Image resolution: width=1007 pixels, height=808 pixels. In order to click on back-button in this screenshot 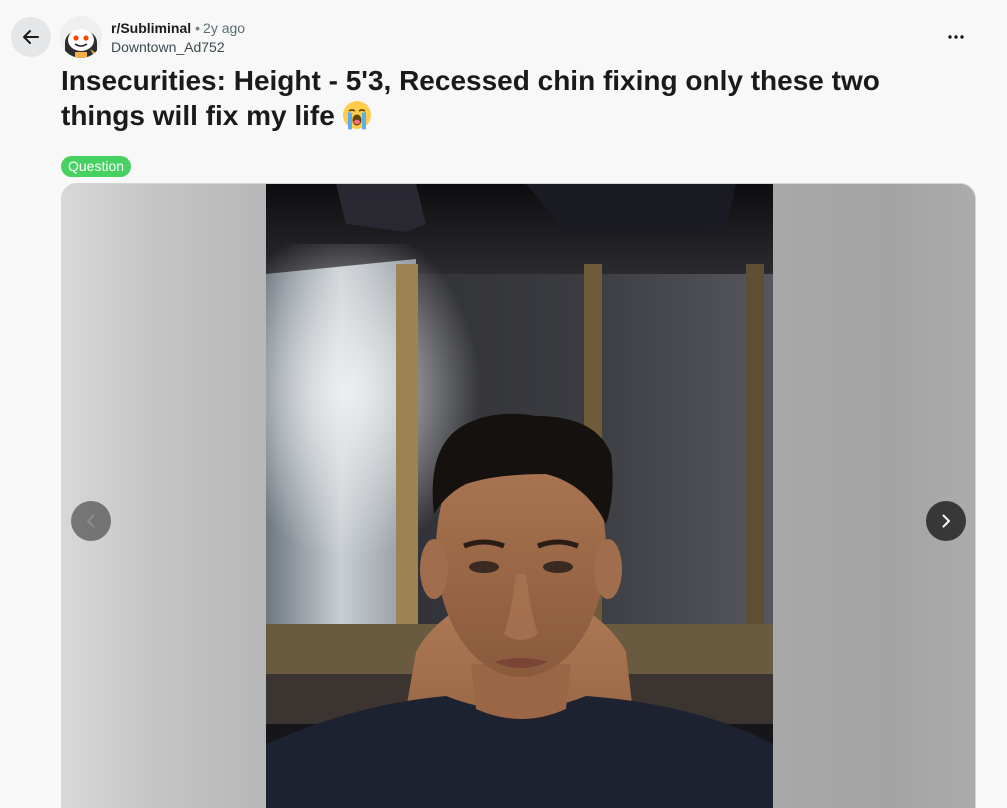, I will do `click(31, 37)`.